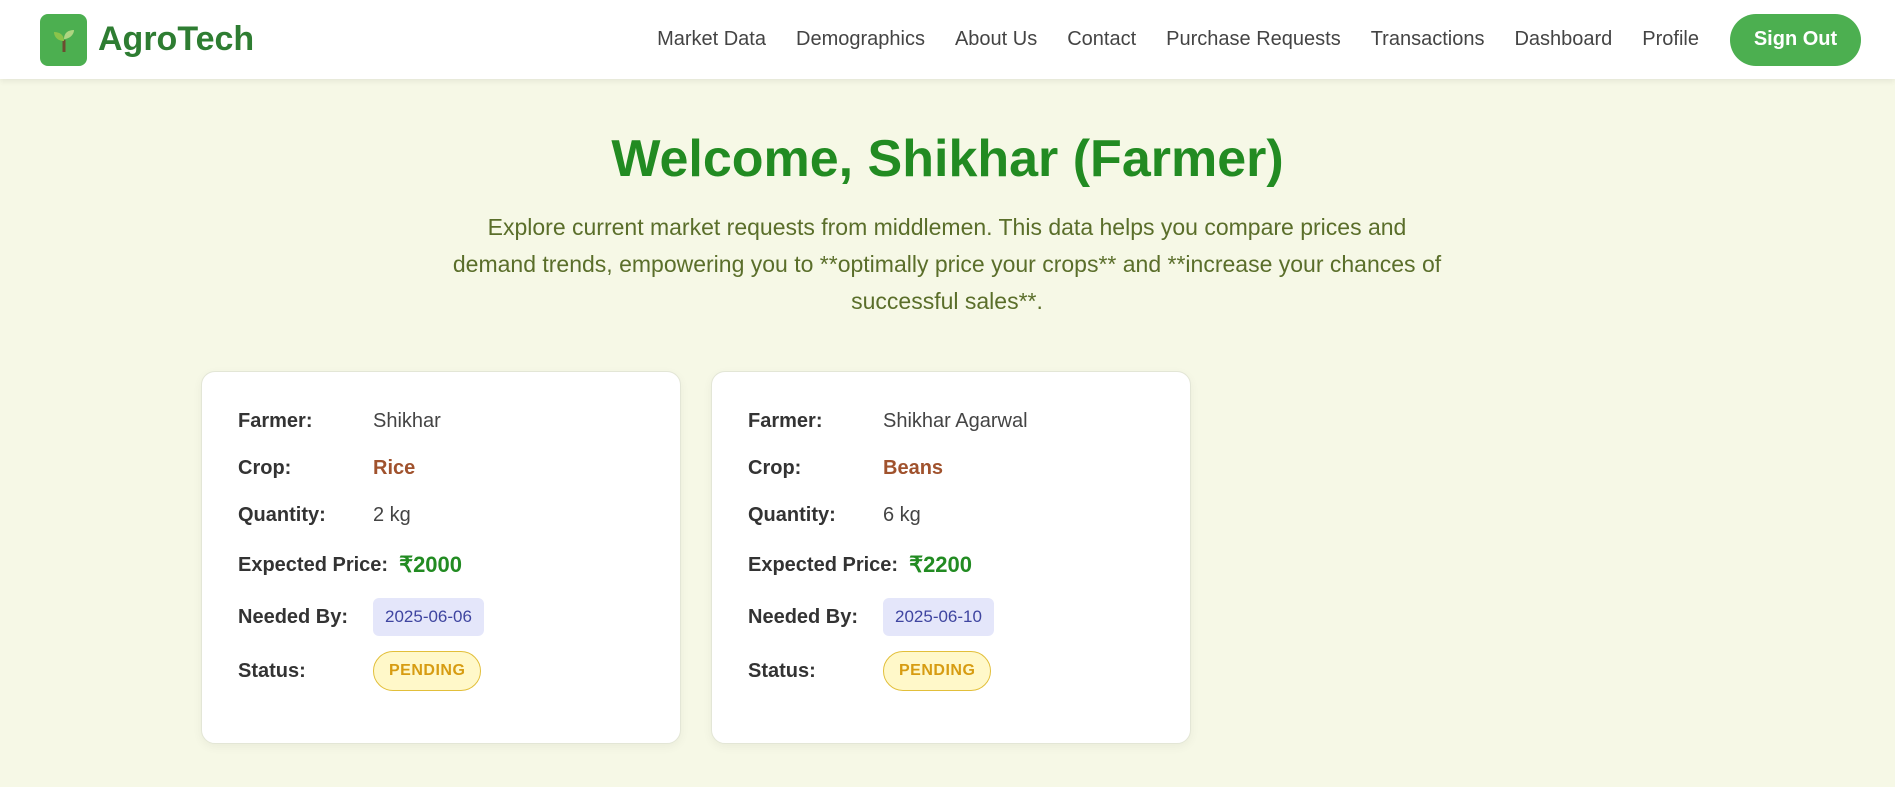 The height and width of the screenshot is (787, 1895). Describe the element at coordinates (1795, 39) in the screenshot. I see `sign-out-button: Sign Out` at that location.